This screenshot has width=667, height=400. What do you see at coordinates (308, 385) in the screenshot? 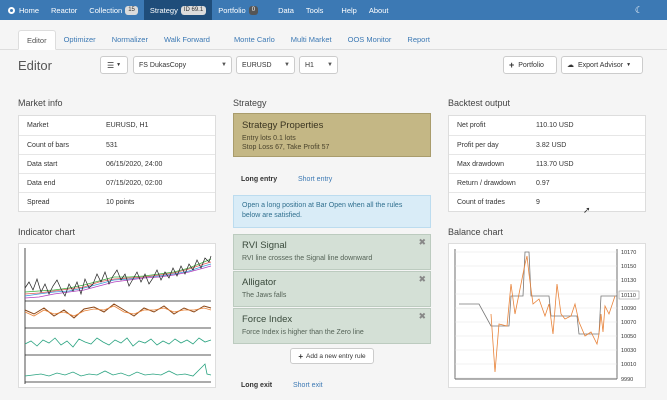
I see `tab-short-exit: Short exit` at bounding box center [308, 385].